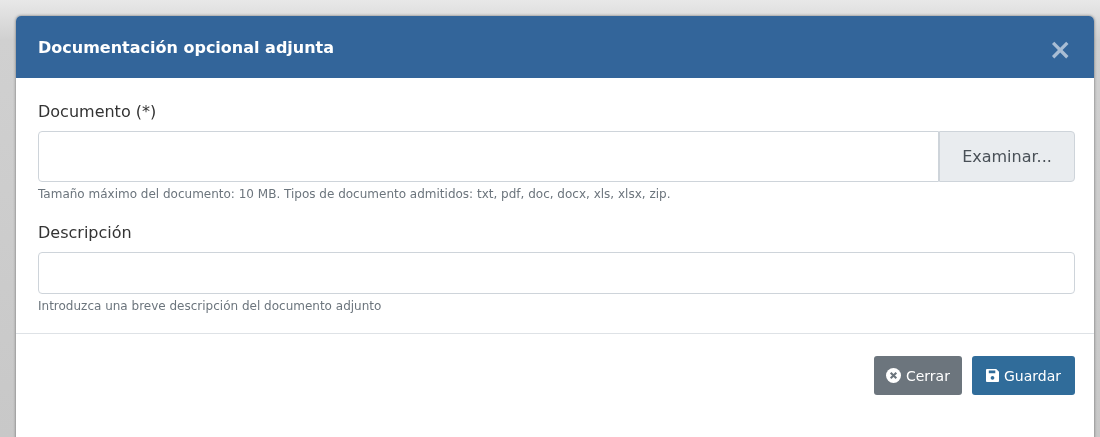  What do you see at coordinates (210, 306) in the screenshot?
I see `help-text: Introduzca una breve descripción del documento adjunto` at bounding box center [210, 306].